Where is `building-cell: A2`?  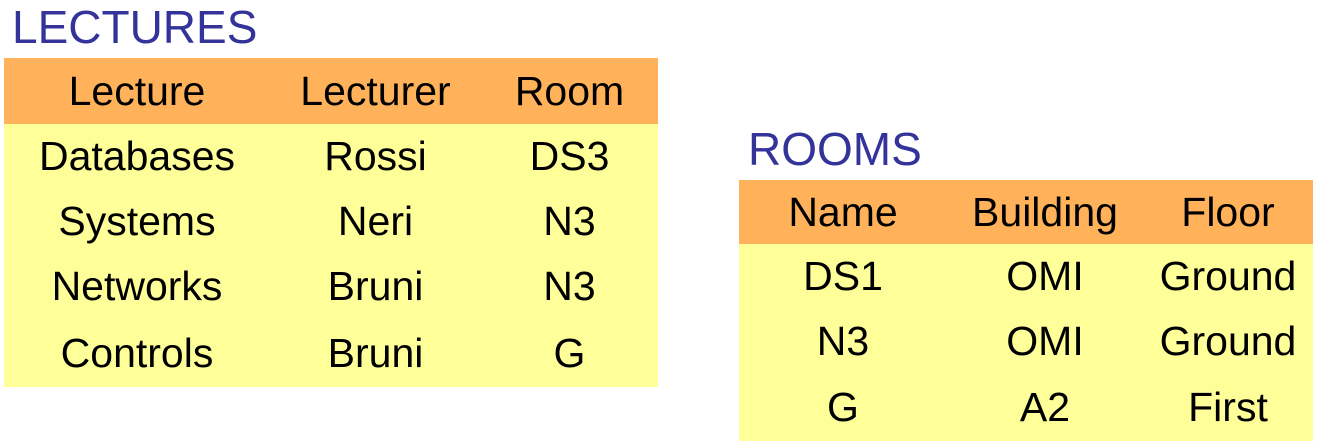
building-cell: A2 is located at coordinates (1045, 407).